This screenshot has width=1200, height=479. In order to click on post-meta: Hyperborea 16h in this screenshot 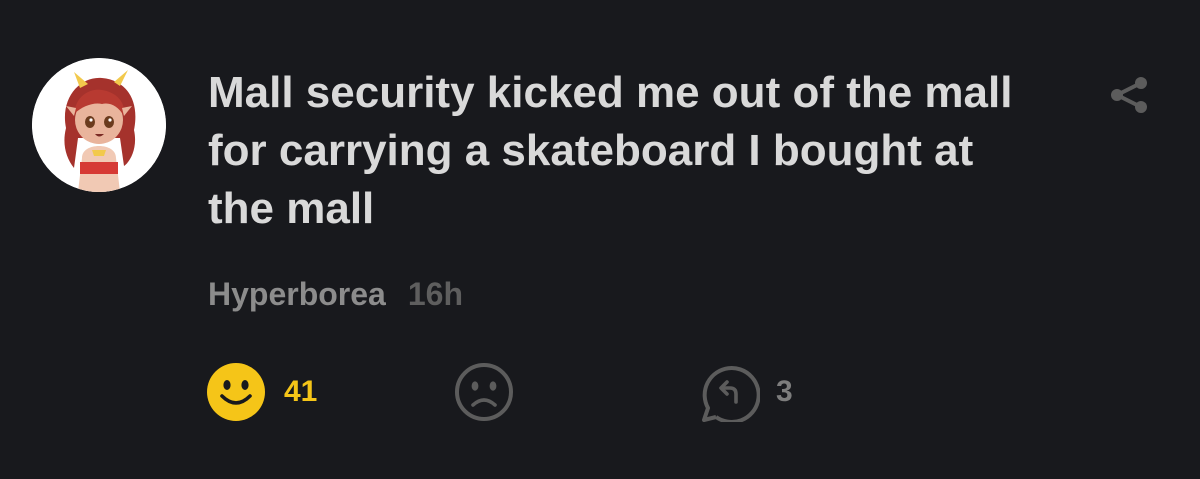, I will do `click(335, 294)`.